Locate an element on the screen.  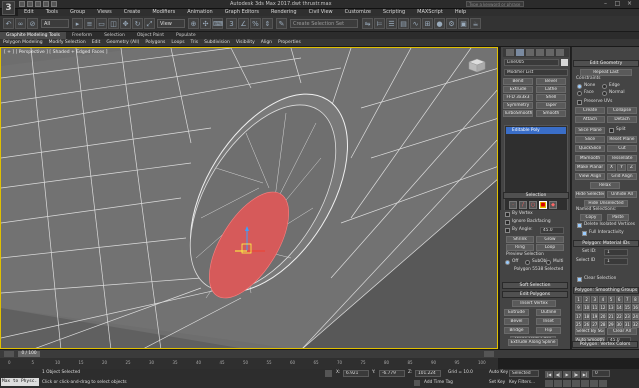
extrude-along-spline-button: Extrude Along Spline is located at coordinates (533, 342).